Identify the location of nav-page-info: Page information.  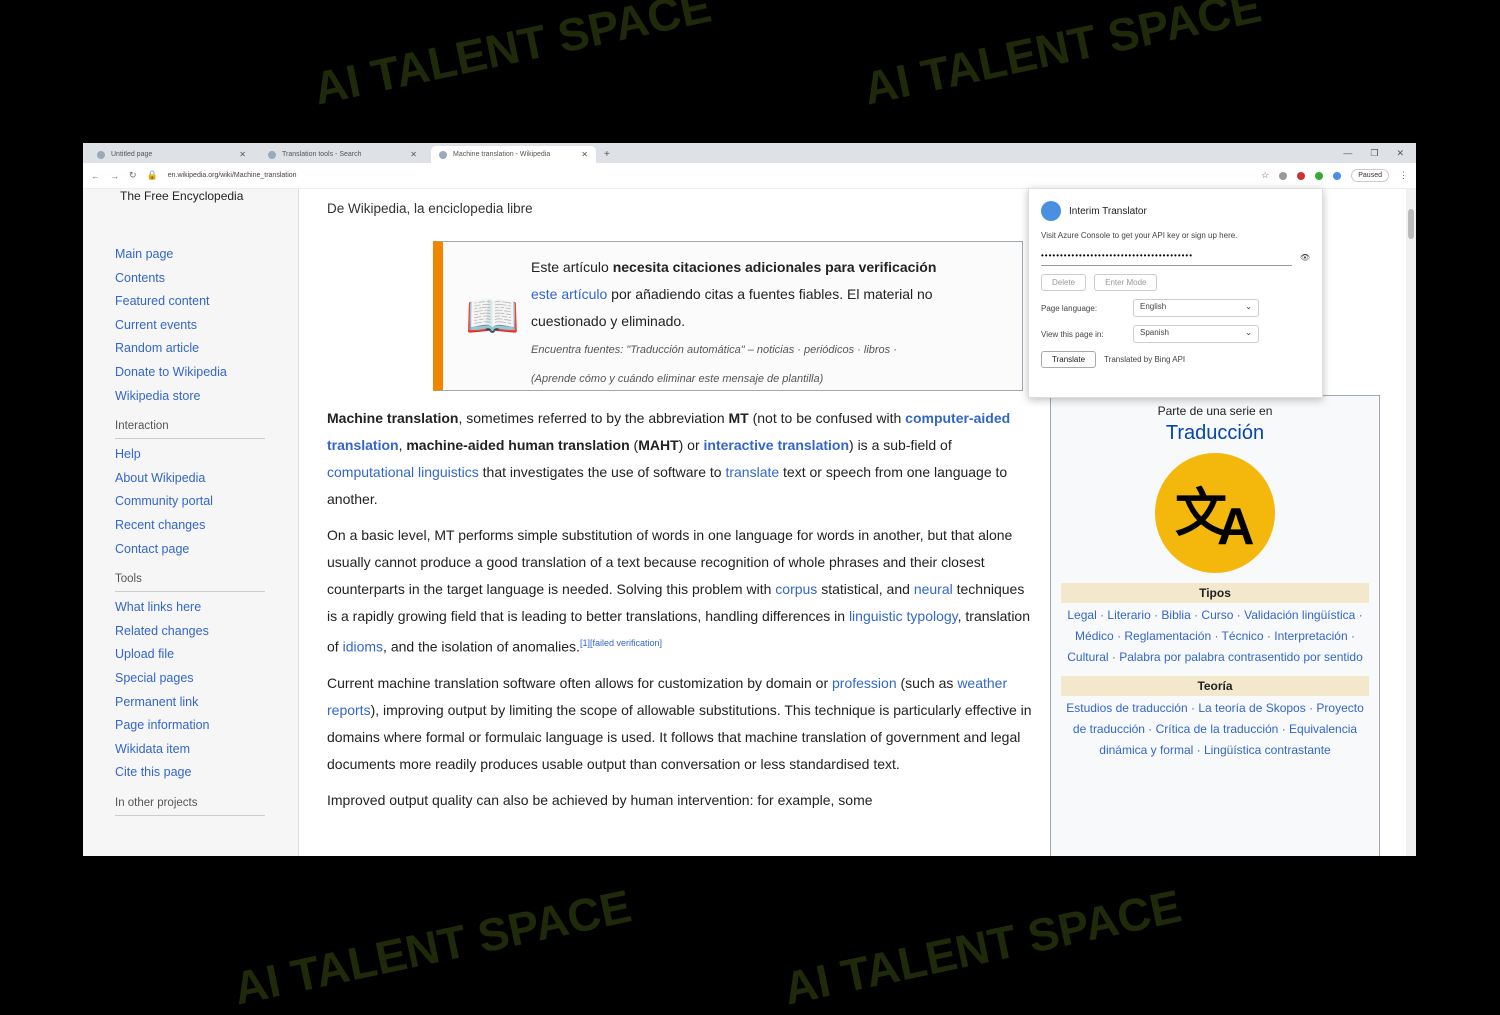
(206, 726).